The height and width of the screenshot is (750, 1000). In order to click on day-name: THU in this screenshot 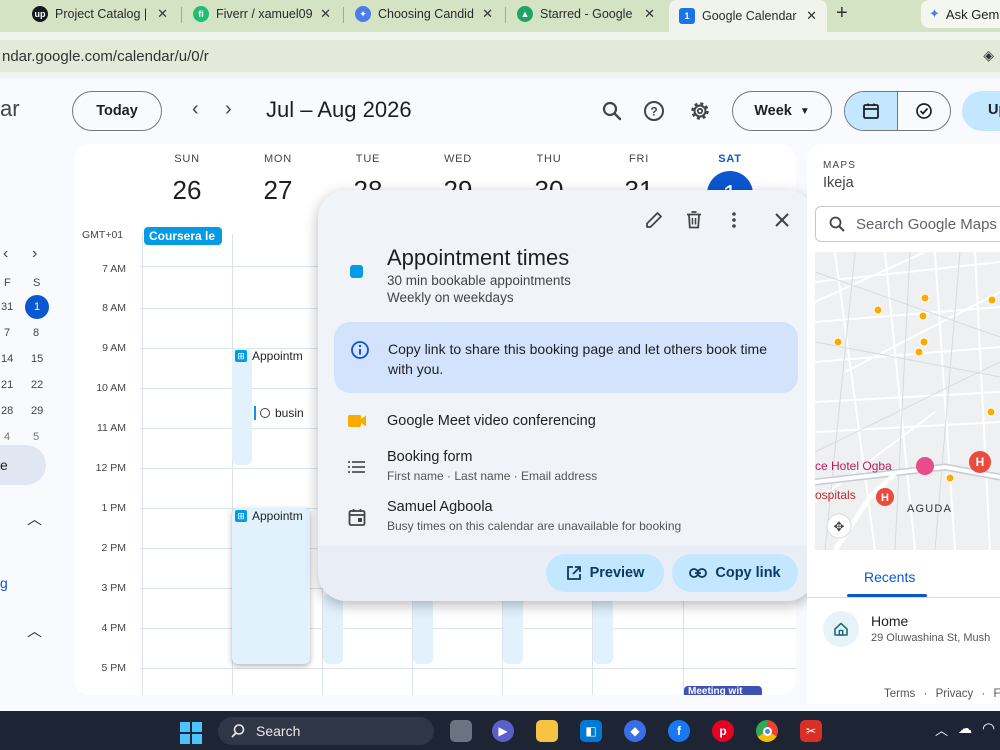, I will do `click(549, 159)`.